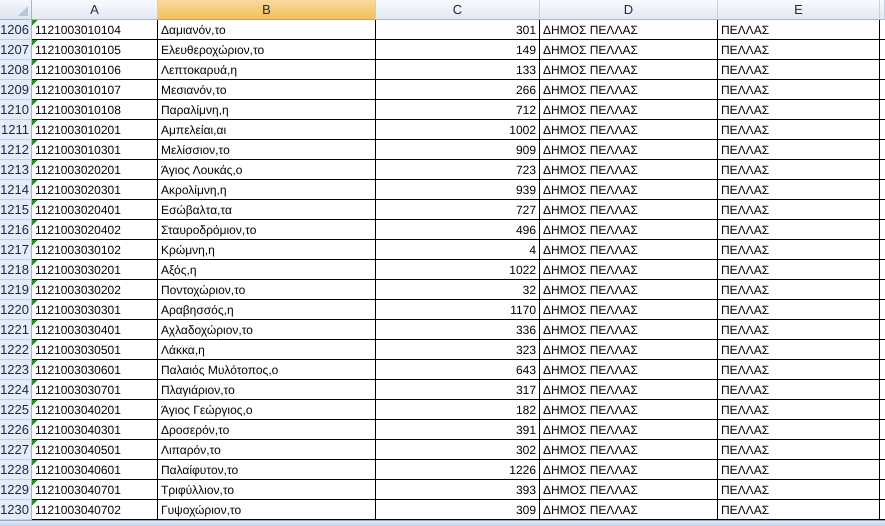 This screenshot has width=885, height=526. Describe the element at coordinates (16, 470) in the screenshot. I see `row-header: 1228` at that location.